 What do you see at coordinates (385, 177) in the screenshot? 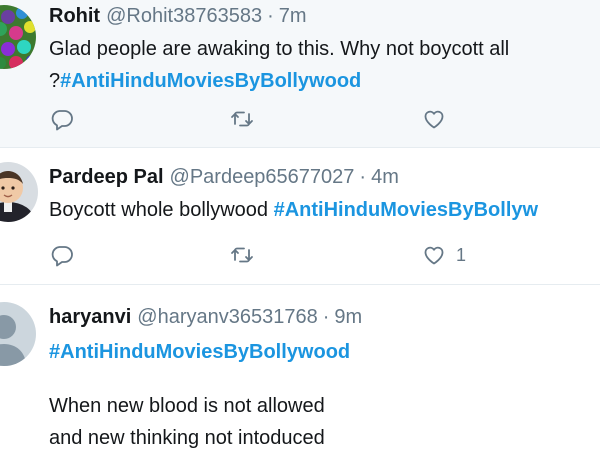
I see `timestamp: 4m` at bounding box center [385, 177].